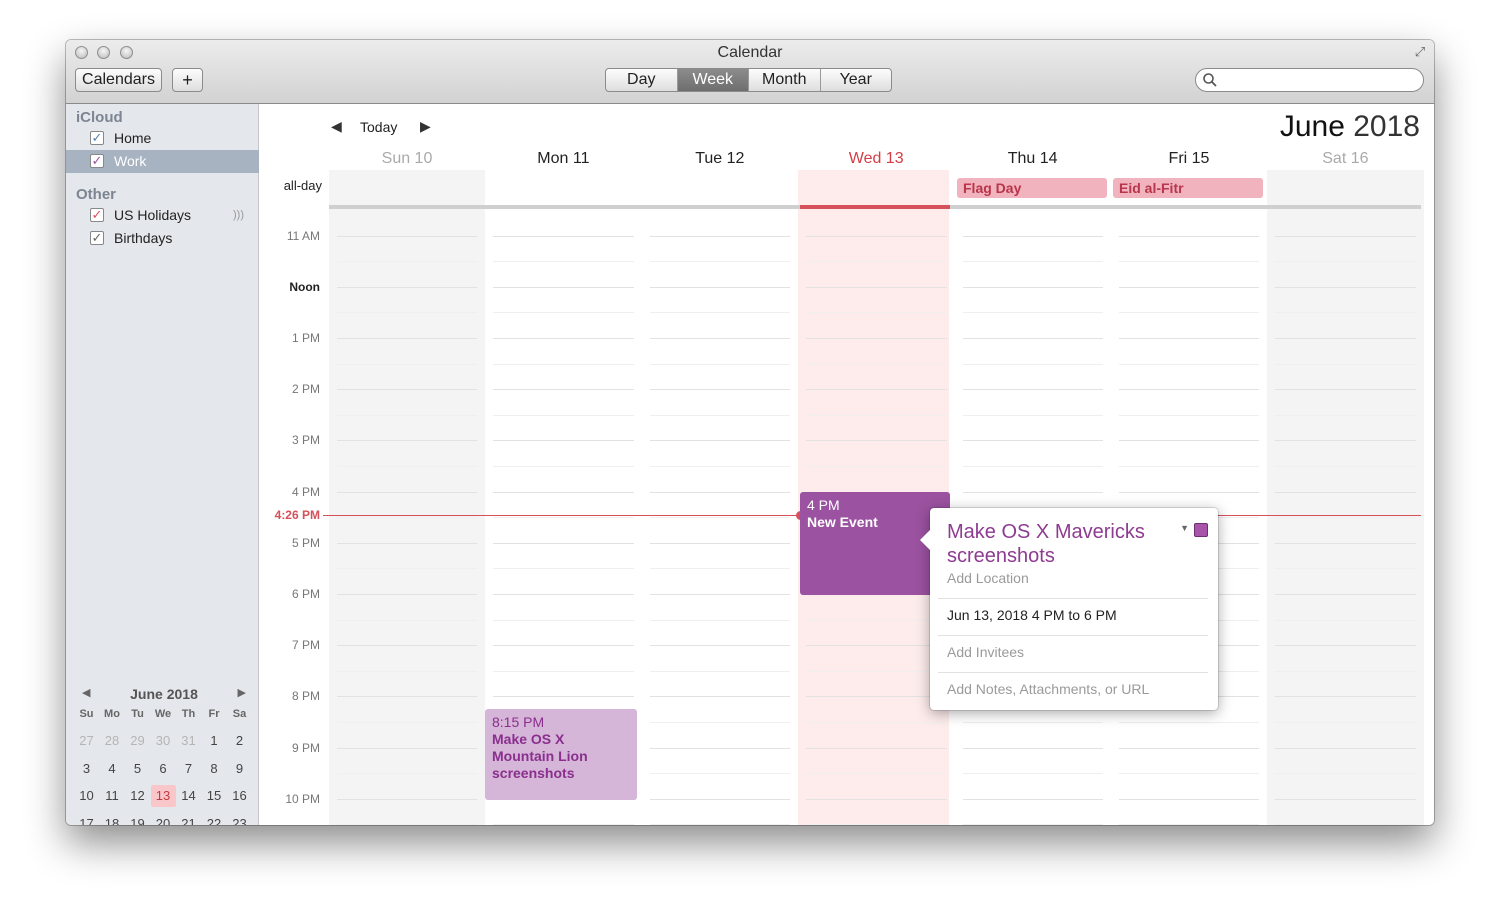 This screenshot has height=916, width=1500. What do you see at coordinates (214, 796) in the screenshot?
I see `mini-calendar-day: 15` at bounding box center [214, 796].